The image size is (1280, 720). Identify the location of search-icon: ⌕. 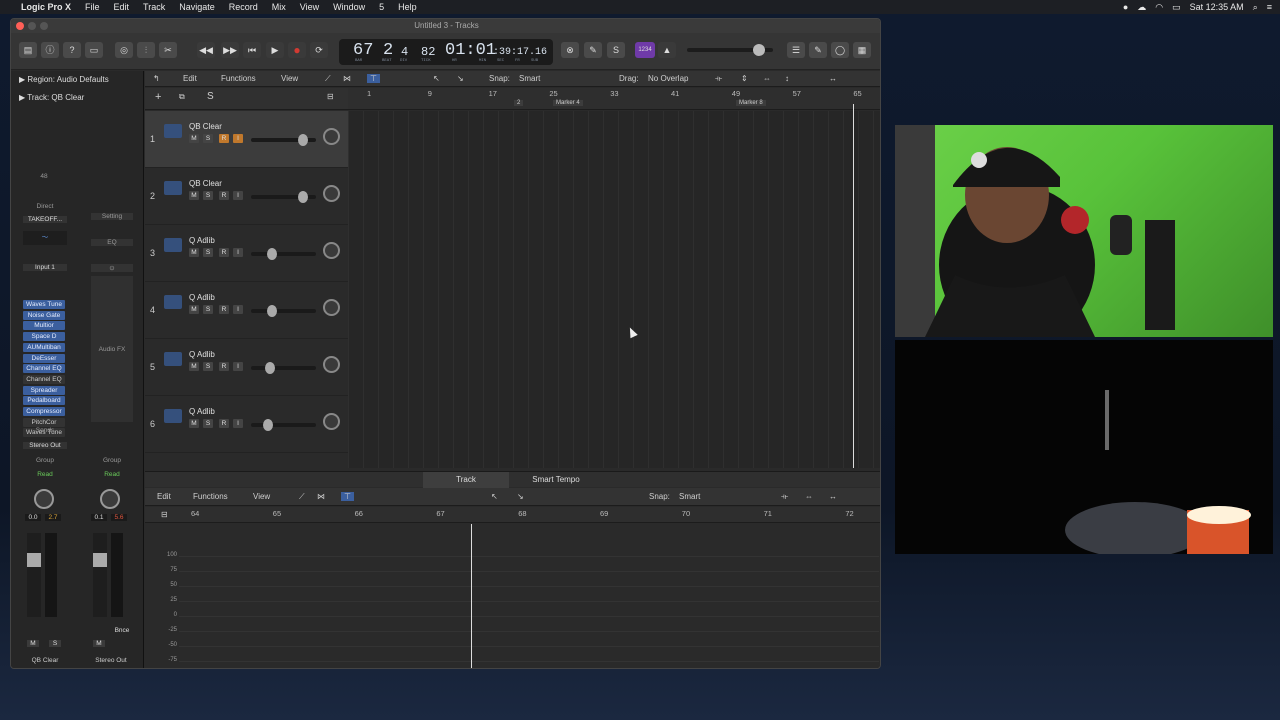
(1255, 7).